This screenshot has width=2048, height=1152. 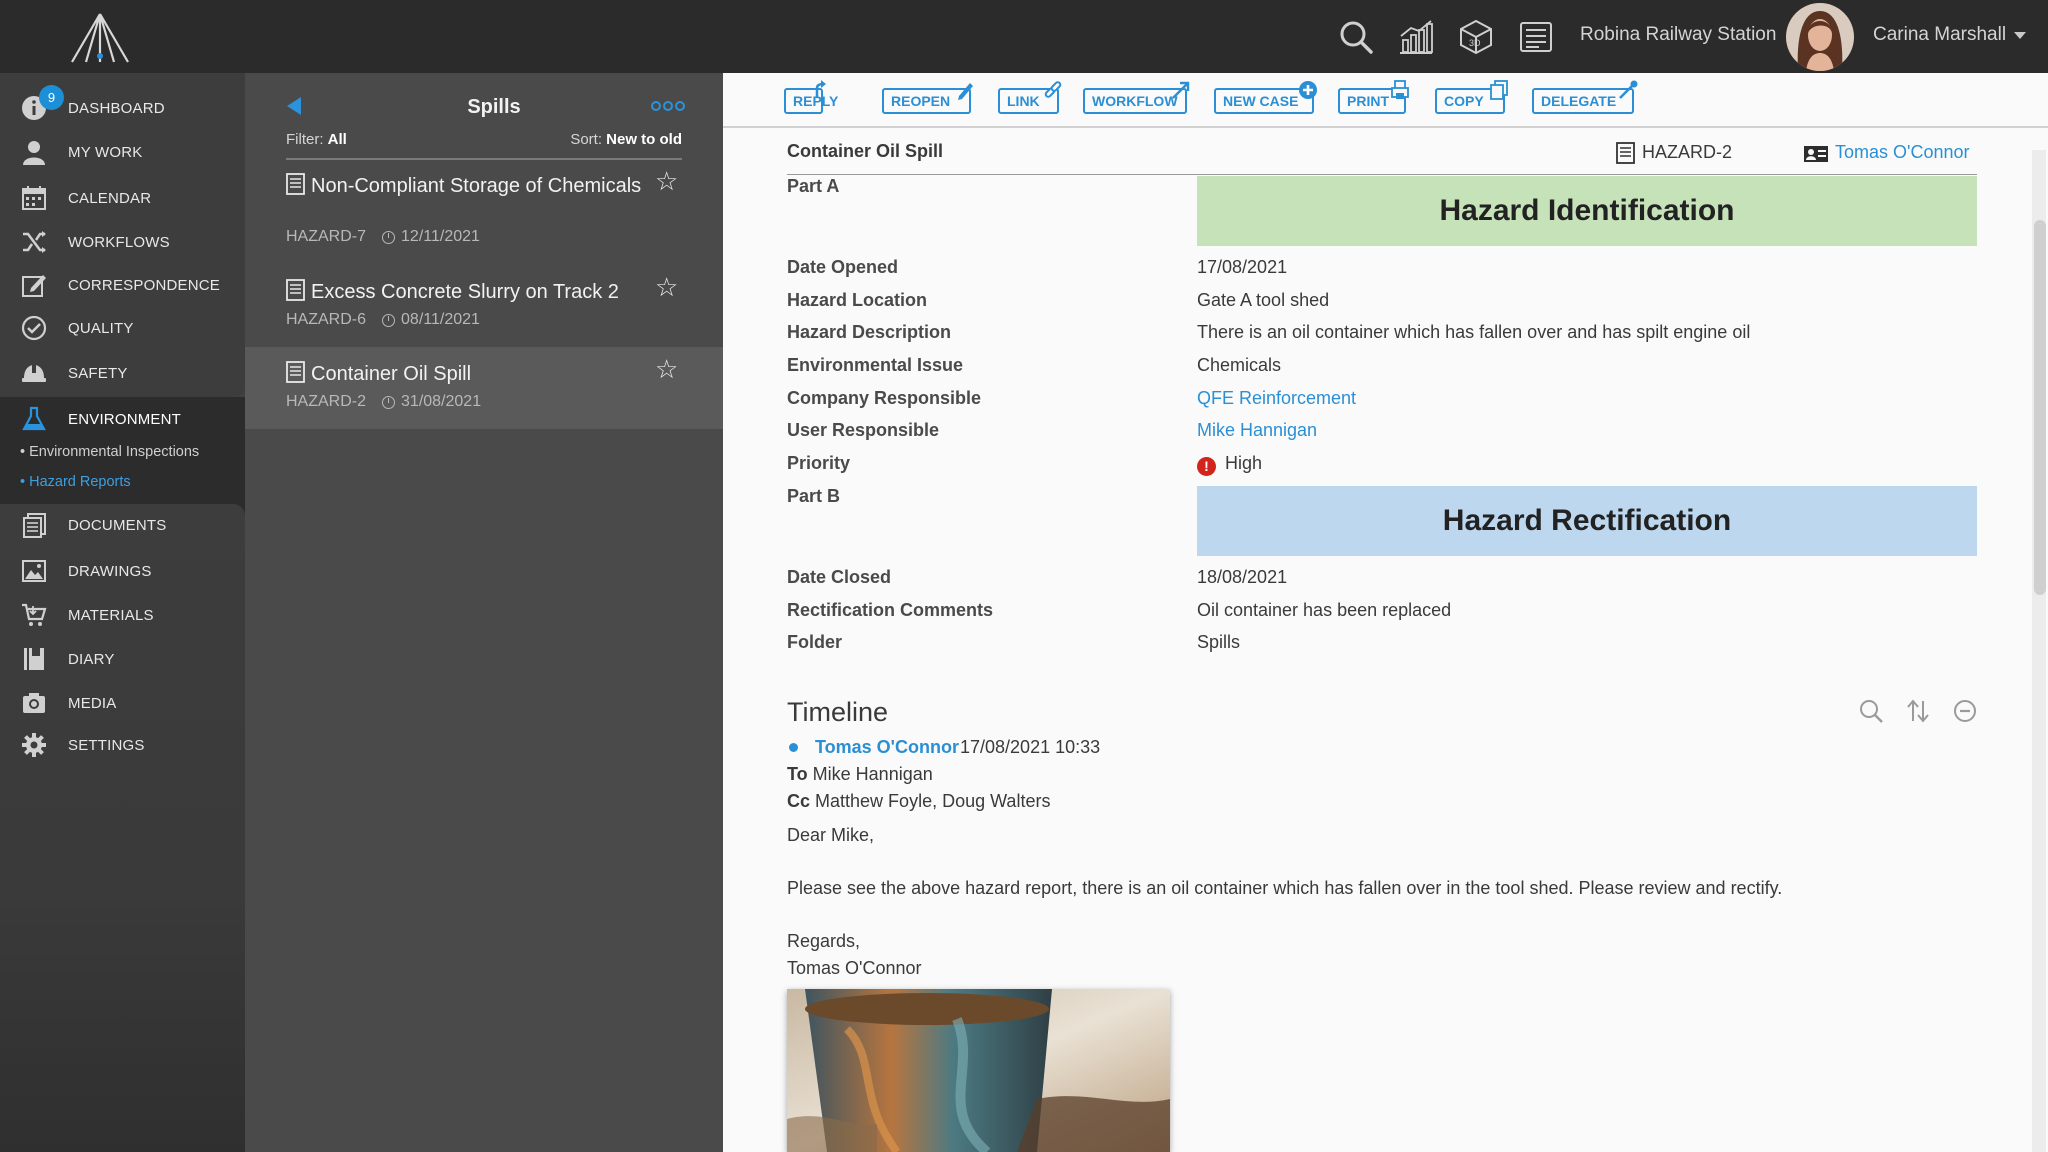 I want to click on sidebar-item-correspondence: CORRESPONDENCE, so click(x=122, y=285).